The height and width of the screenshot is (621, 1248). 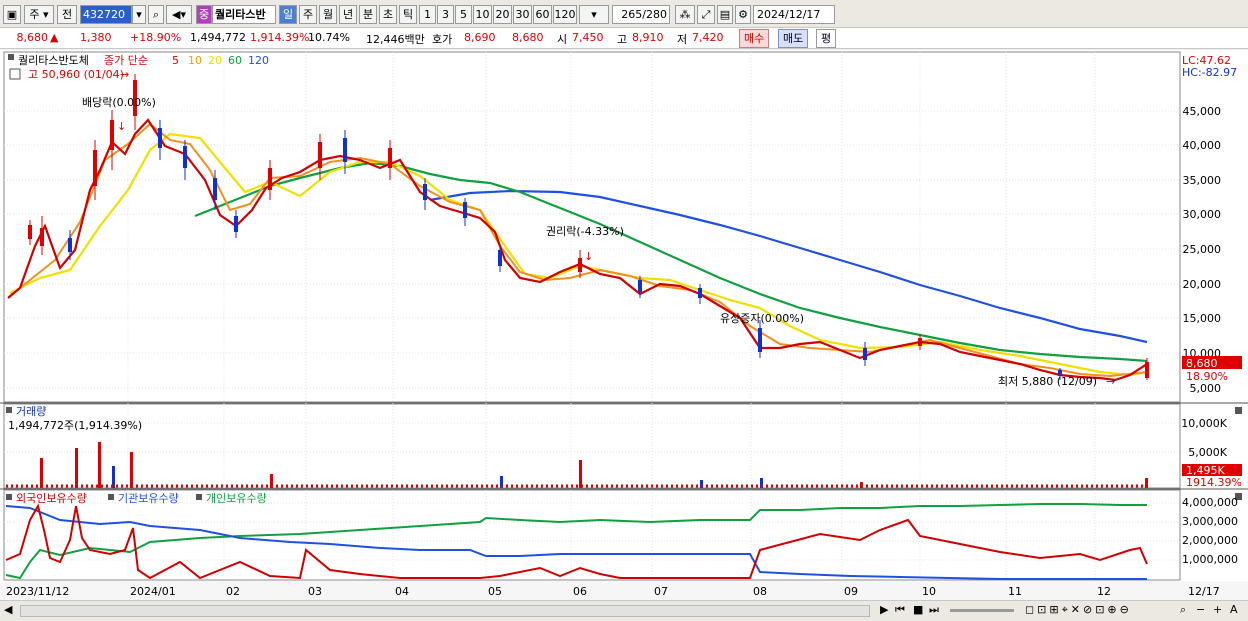 I want to click on scroll-left-icon: ◀, so click(x=8, y=609).